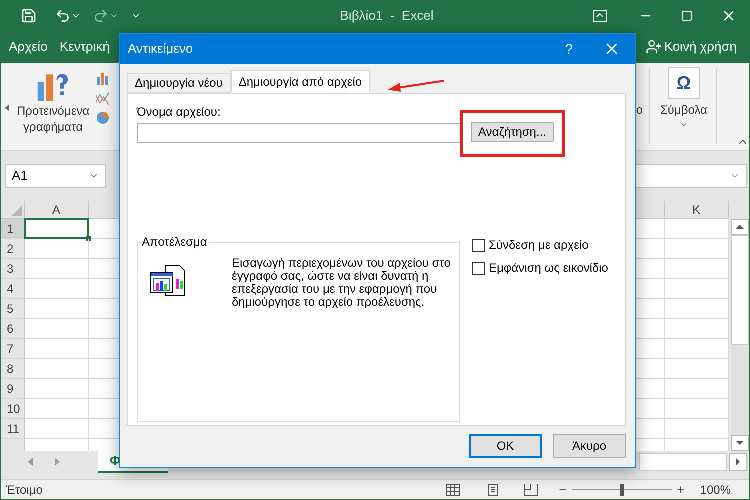 The image size is (750, 500). Describe the element at coordinates (13, 228) in the screenshot. I see `row-header: 1` at that location.